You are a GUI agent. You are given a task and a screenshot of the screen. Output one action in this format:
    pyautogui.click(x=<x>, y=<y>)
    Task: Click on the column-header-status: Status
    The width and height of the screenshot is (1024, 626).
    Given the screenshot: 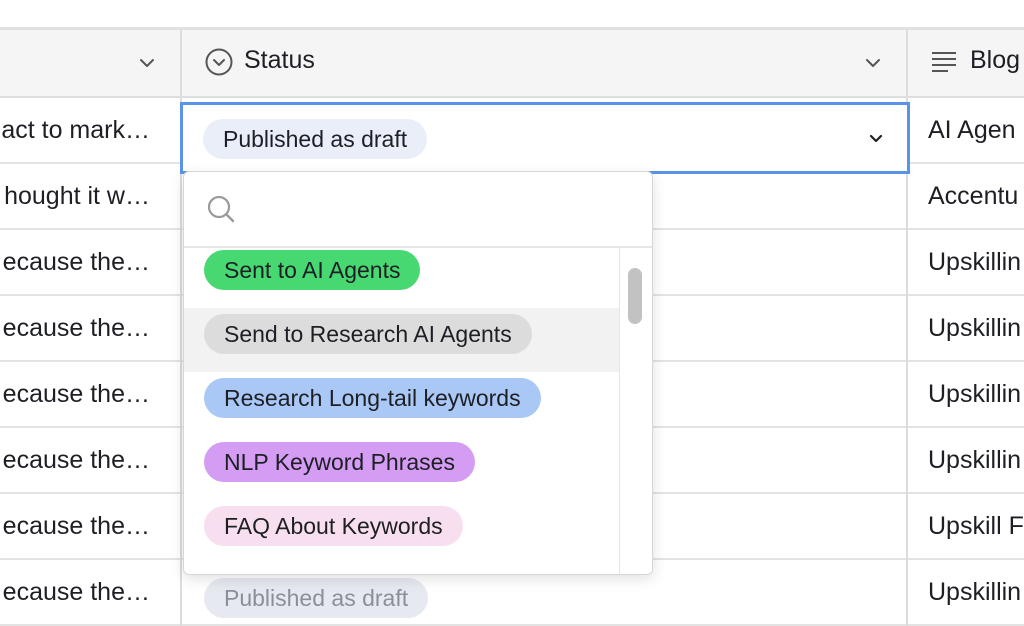 What is the action you would take?
    pyautogui.click(x=545, y=63)
    